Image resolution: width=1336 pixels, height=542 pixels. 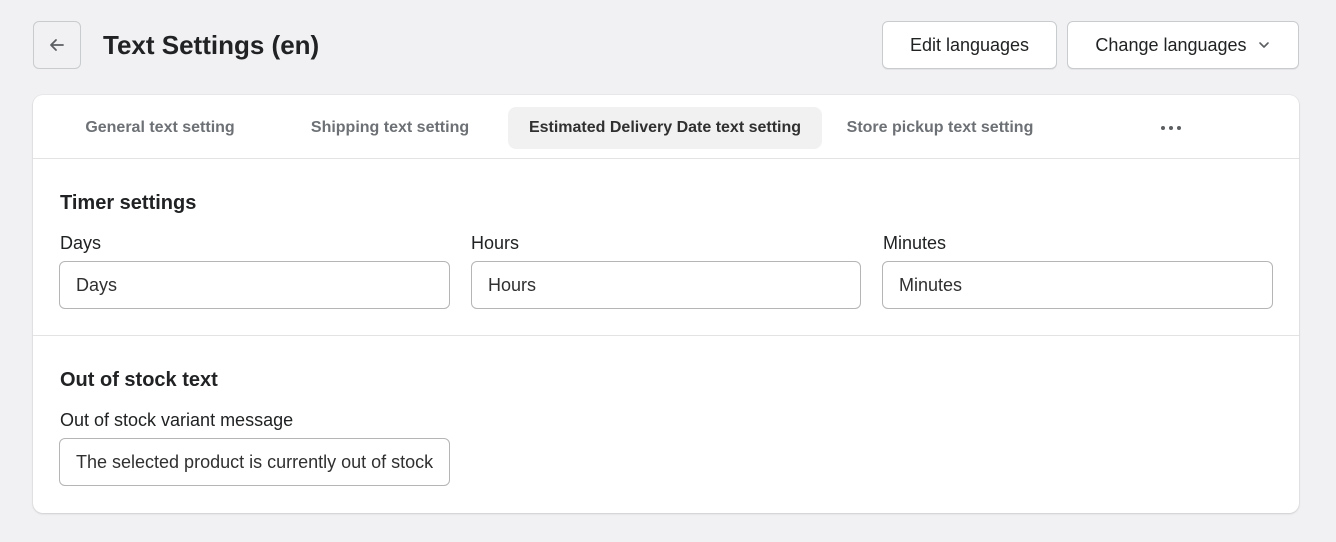 I want to click on more-tabs-button, so click(x=1171, y=128).